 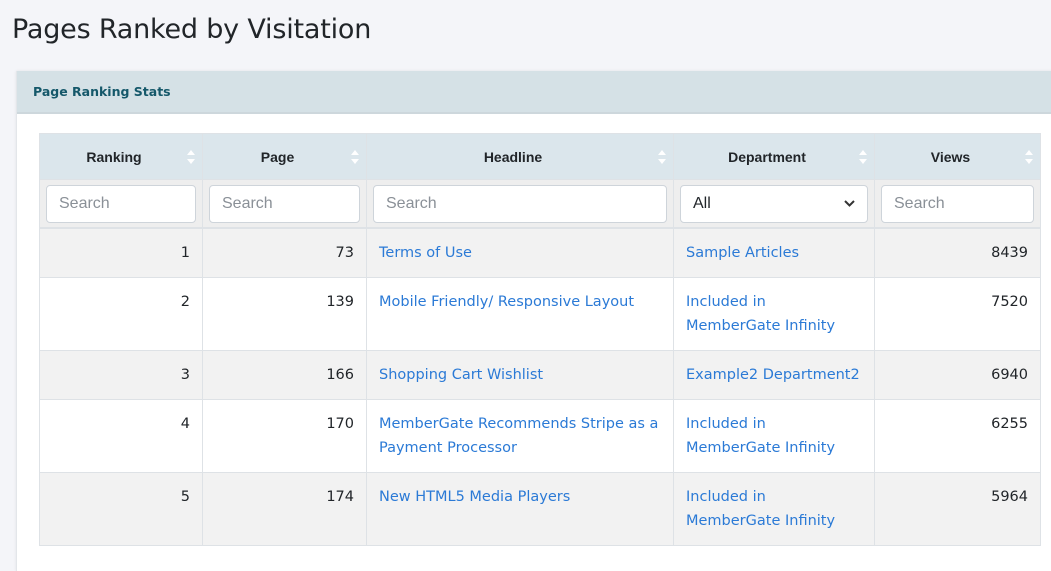 I want to click on views-cell: 5964, so click(x=957, y=509).